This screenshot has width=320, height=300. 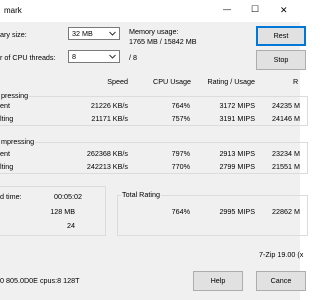 I want to click on header-speed: Speed, so click(x=117, y=81).